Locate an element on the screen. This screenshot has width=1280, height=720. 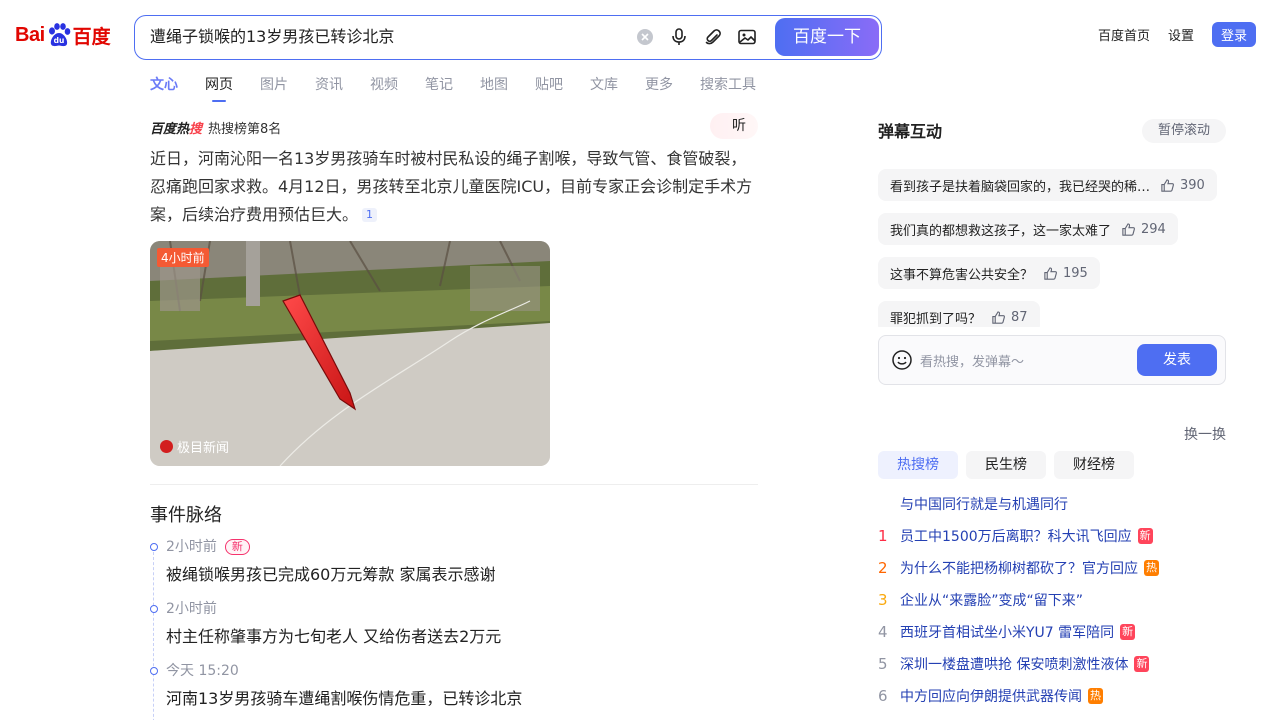
tab-map: 地图 is located at coordinates (494, 86).